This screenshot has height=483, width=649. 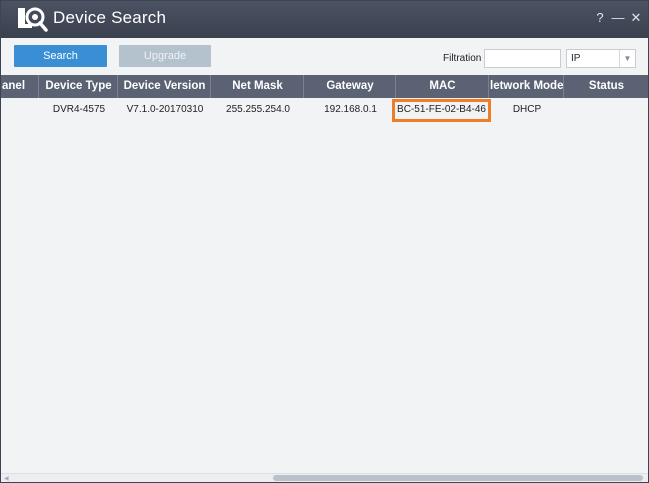 What do you see at coordinates (527, 109) in the screenshot?
I see `cell-network-mode: DHCP` at bounding box center [527, 109].